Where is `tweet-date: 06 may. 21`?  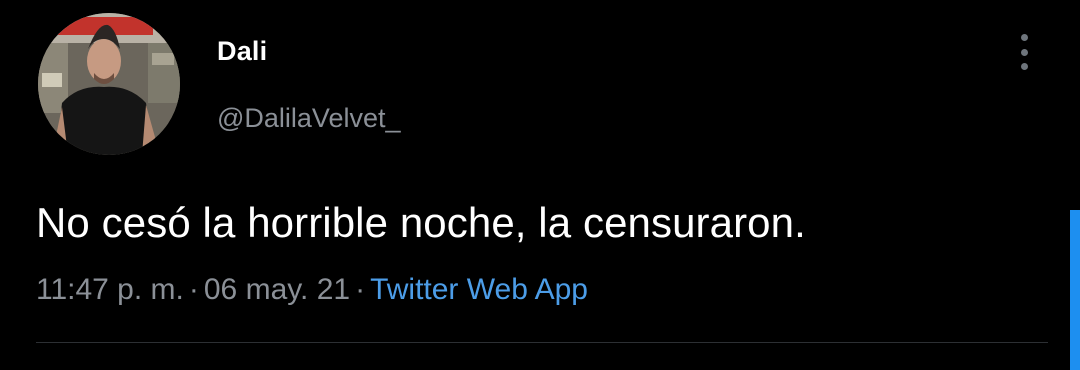 tweet-date: 06 may. 21 is located at coordinates (277, 289).